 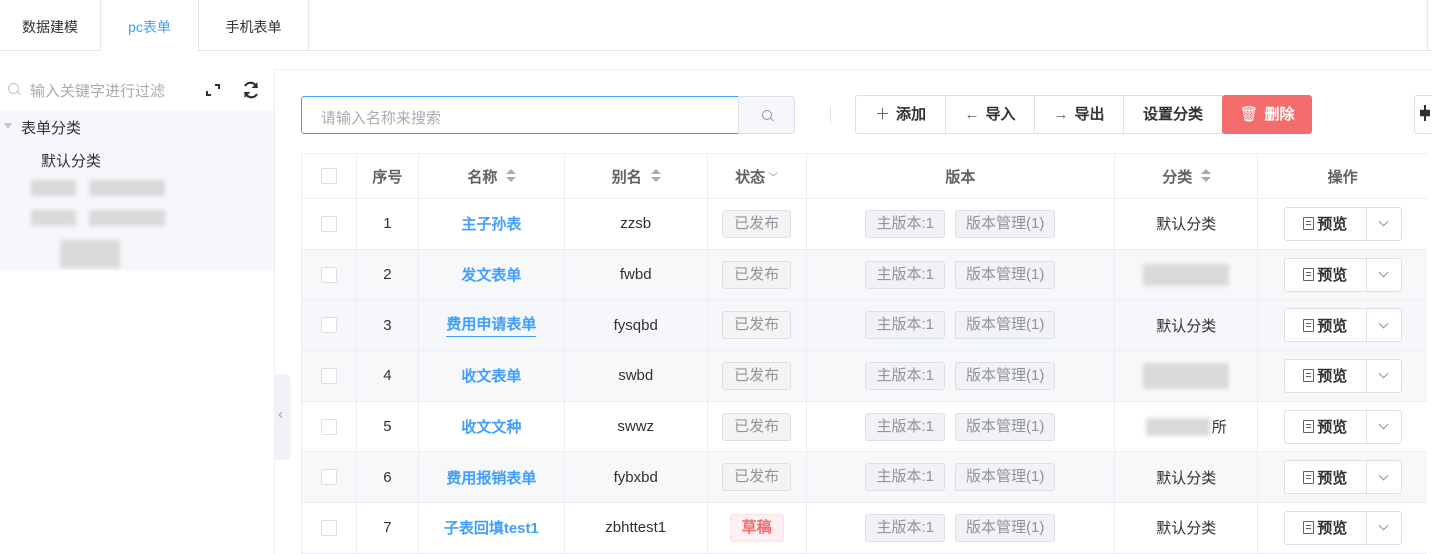 What do you see at coordinates (636, 176) in the screenshot?
I see `header-alias: 别名` at bounding box center [636, 176].